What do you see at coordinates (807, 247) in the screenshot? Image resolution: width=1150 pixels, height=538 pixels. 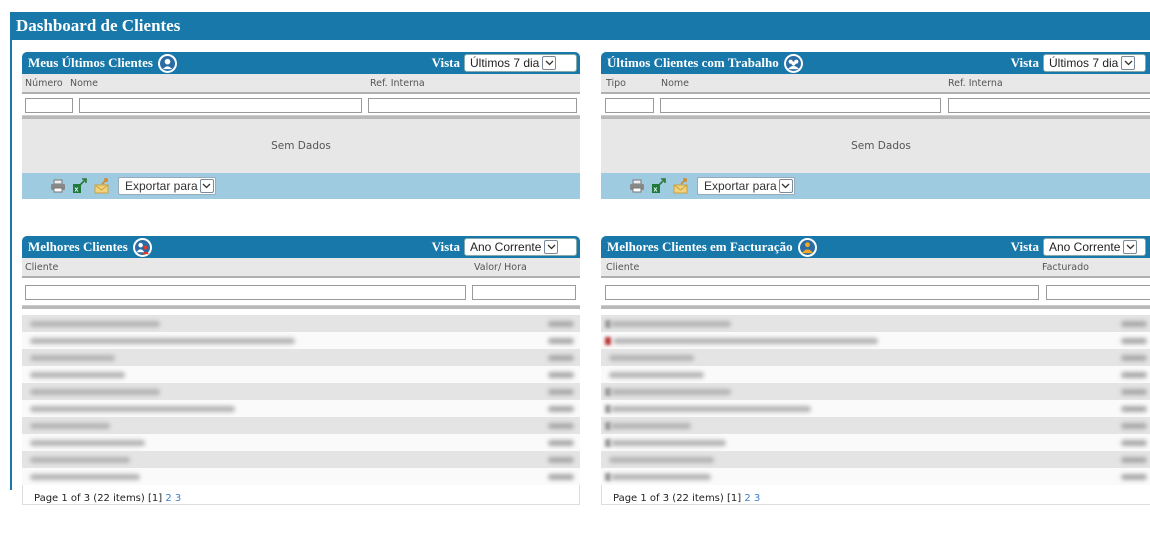 I see `people-orange-icon` at bounding box center [807, 247].